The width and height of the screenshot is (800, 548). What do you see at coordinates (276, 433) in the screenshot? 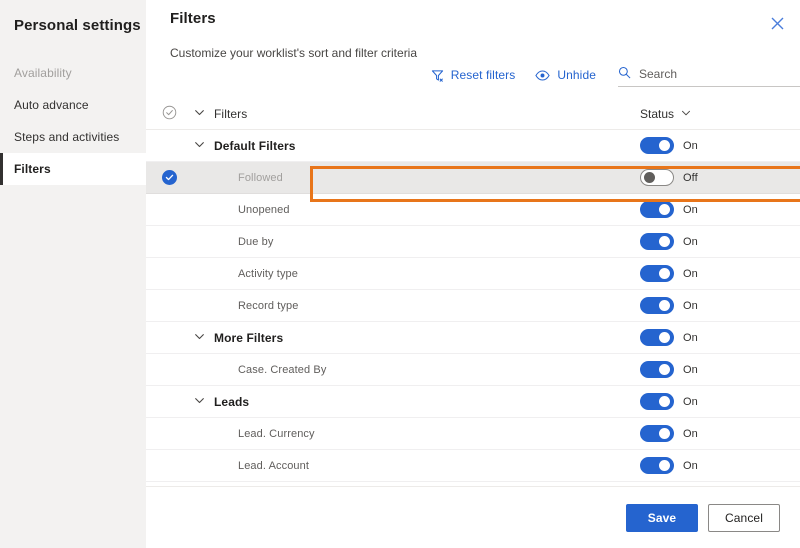
I see `row-label: Lead. Currency` at bounding box center [276, 433].